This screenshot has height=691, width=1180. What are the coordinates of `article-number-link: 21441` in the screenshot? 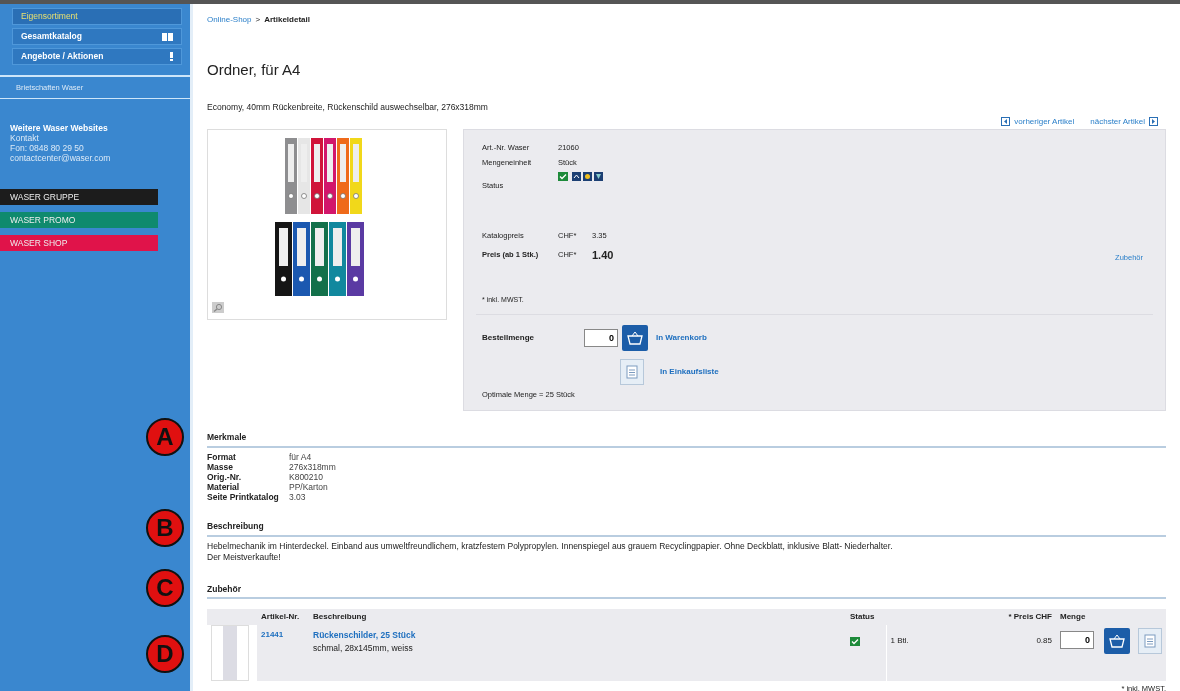 It's located at (272, 635).